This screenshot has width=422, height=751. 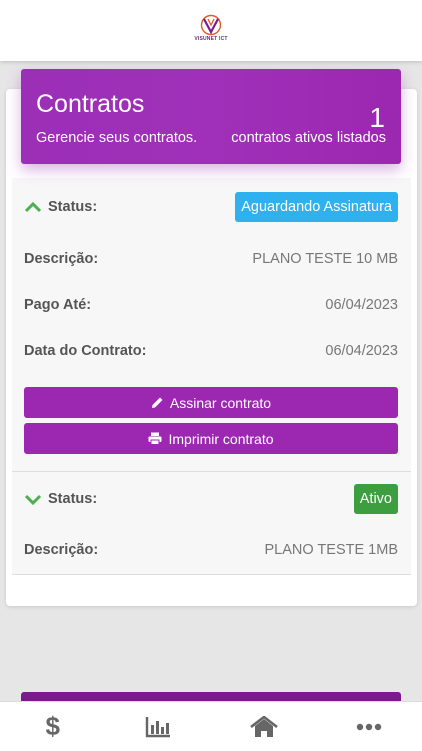 I want to click on logo-text: VISUNET ICT, so click(x=211, y=39).